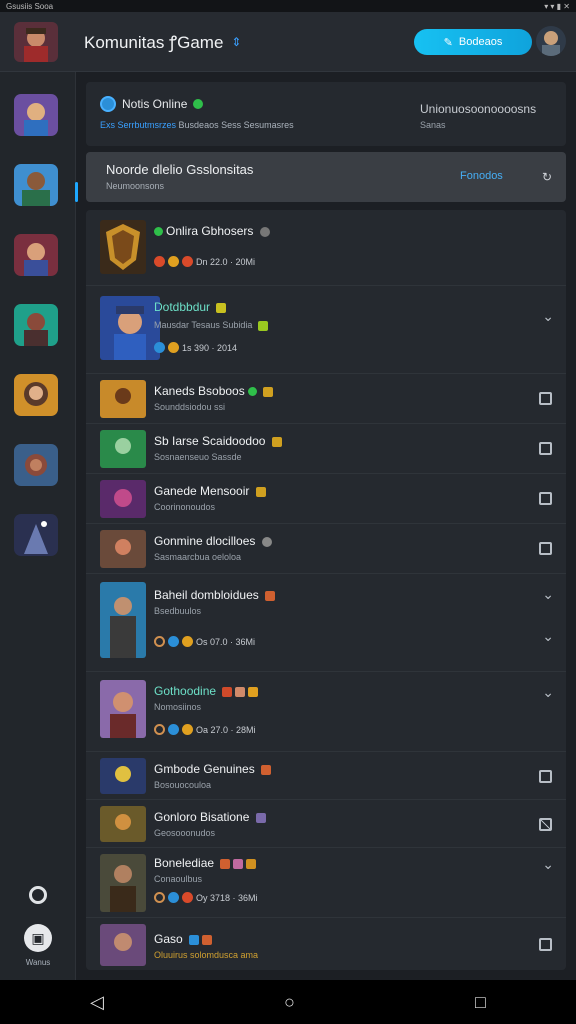 This screenshot has height=1024, width=576. What do you see at coordinates (545, 824) in the screenshot?
I see `item-checkbox-checked` at bounding box center [545, 824].